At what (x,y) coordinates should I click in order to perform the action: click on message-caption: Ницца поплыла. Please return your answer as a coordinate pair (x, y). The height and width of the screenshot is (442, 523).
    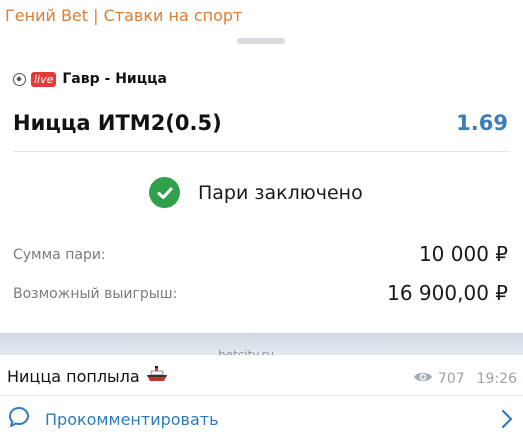
    Looking at the image, I should click on (87, 376).